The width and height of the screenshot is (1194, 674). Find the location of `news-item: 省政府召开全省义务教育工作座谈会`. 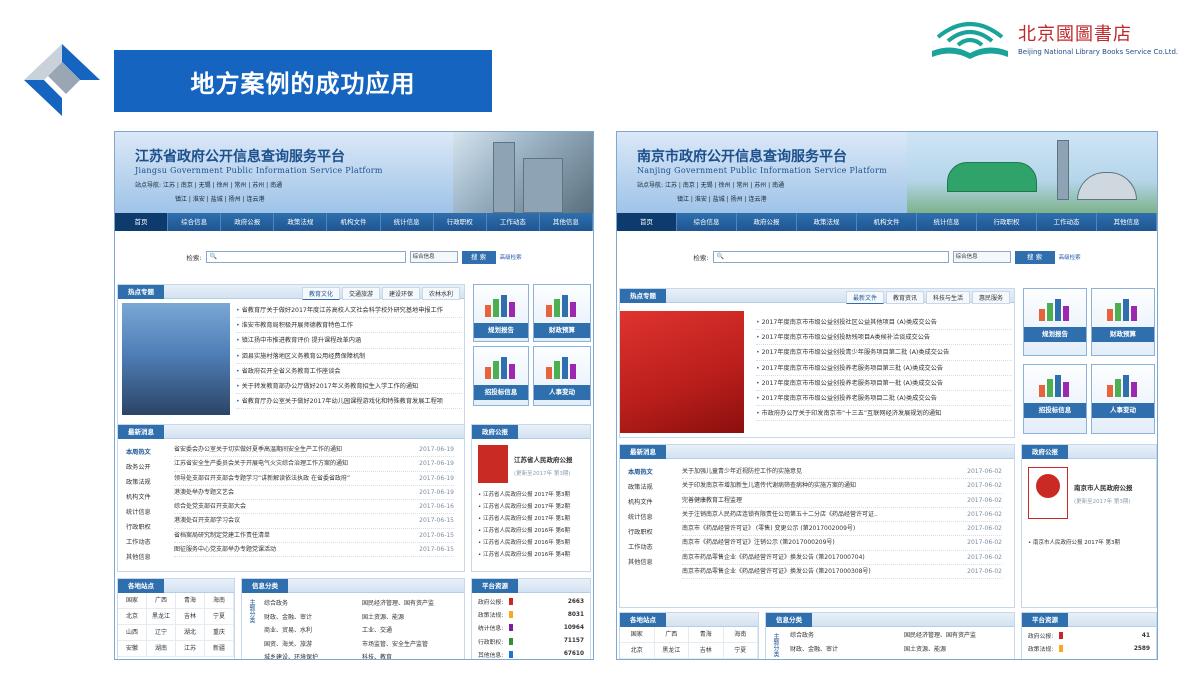

news-item: 省政府召开全省义务教育工作座谈会 is located at coordinates (349, 371).